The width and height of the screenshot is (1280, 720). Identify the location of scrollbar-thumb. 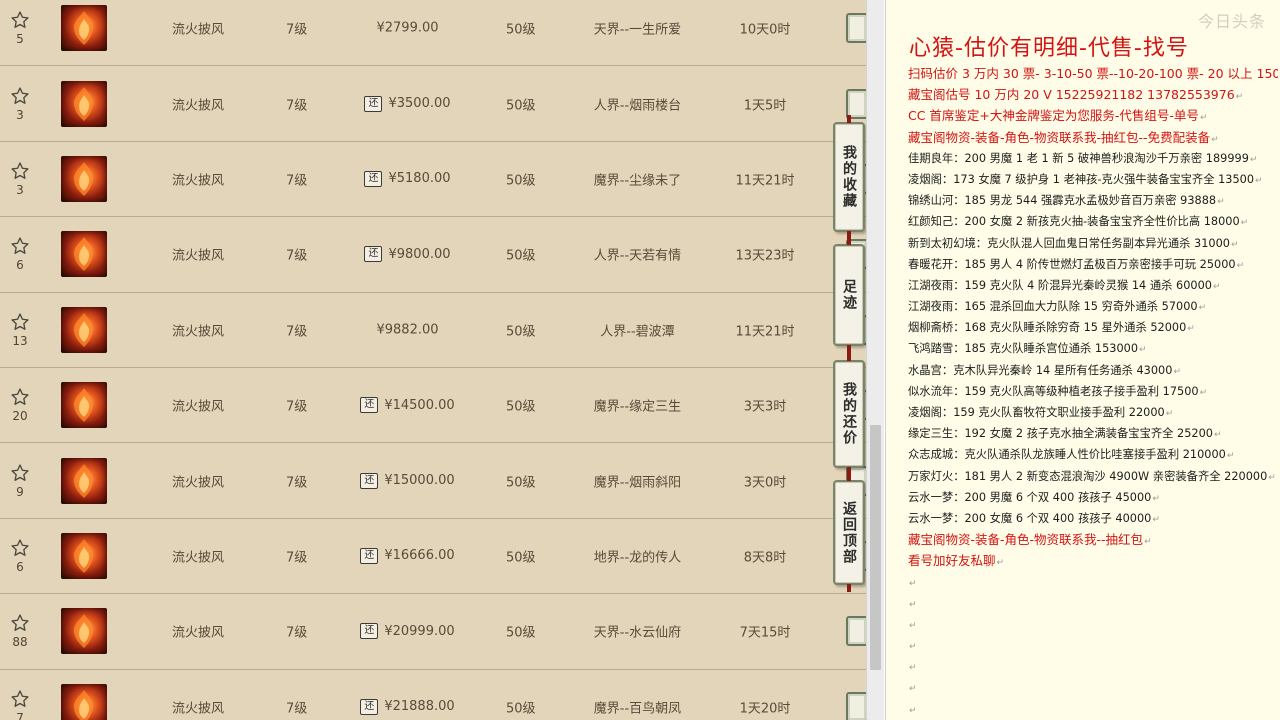
(875, 547).